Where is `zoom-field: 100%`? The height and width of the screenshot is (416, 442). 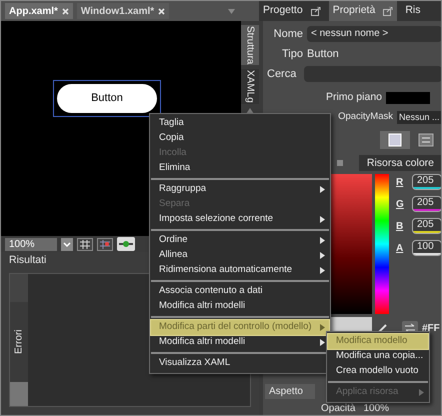 zoom-field: 100% is located at coordinates (31, 244).